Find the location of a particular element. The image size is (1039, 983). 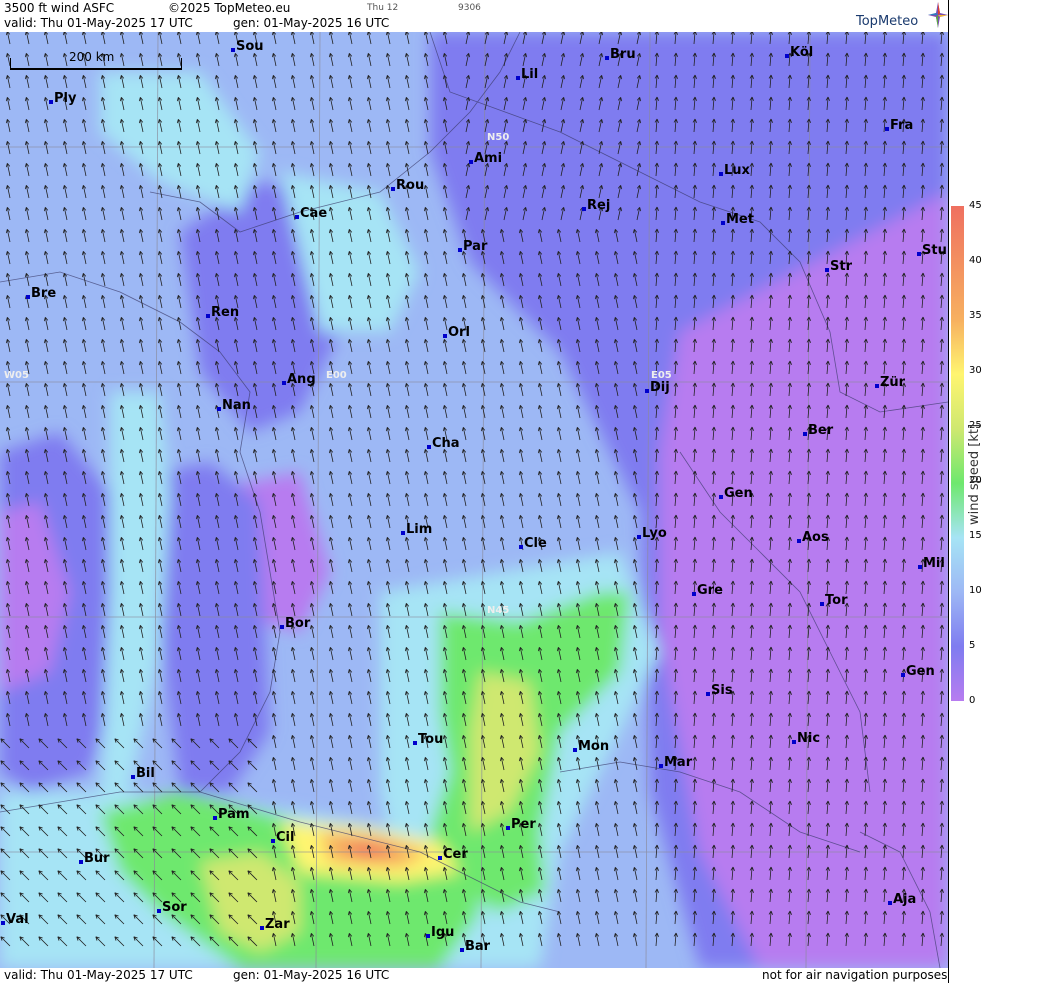

city-label: Aos is located at coordinates (813, 537).